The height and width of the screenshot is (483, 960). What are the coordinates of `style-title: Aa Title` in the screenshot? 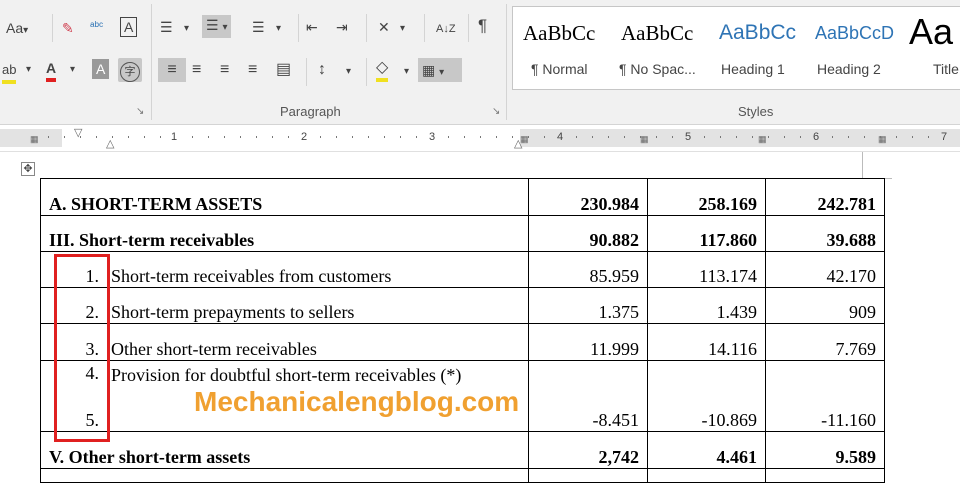 It's located at (930, 48).